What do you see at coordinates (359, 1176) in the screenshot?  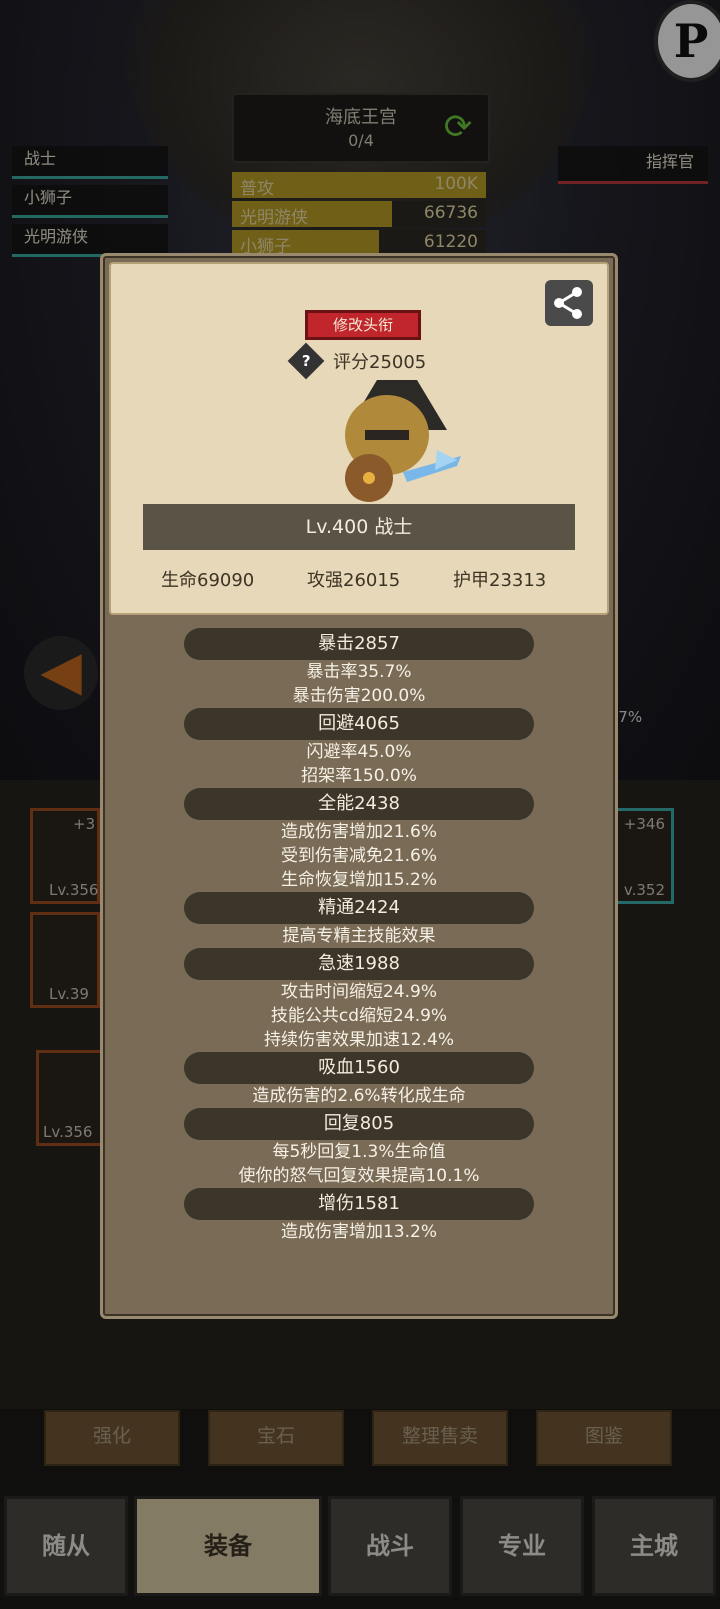 I see `attribute-detail: 使你的怒气回复效果提高10.1%` at bounding box center [359, 1176].